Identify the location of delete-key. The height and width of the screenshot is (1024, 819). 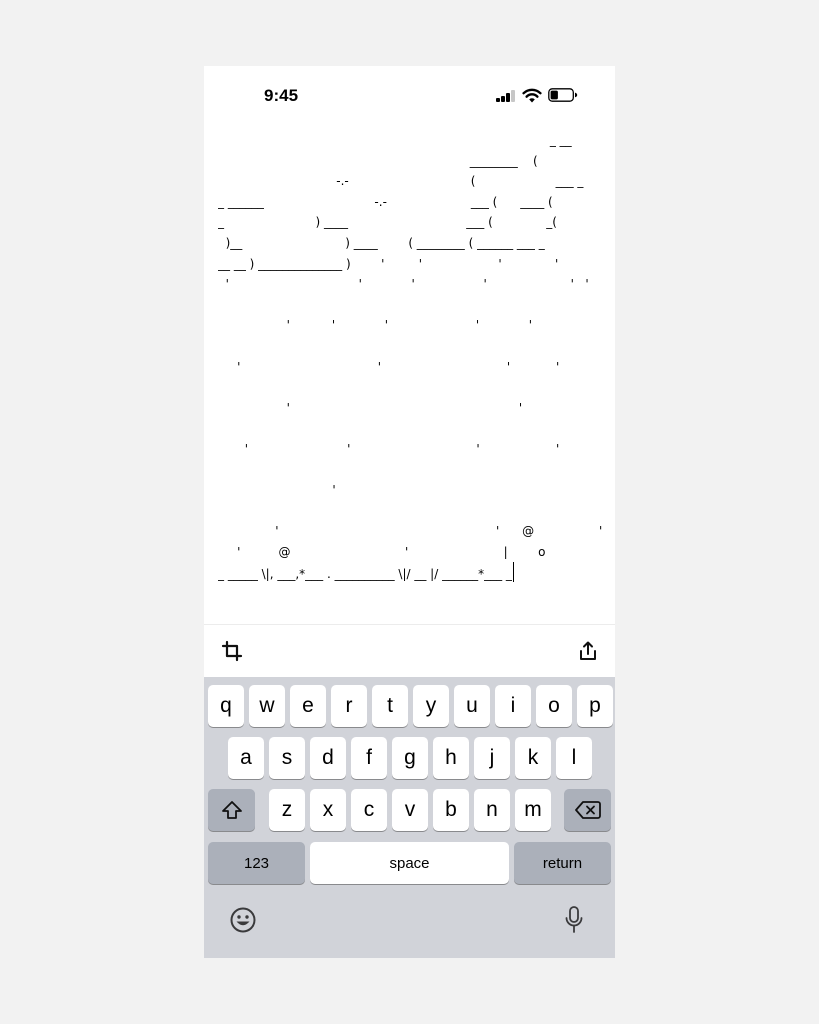
(587, 810).